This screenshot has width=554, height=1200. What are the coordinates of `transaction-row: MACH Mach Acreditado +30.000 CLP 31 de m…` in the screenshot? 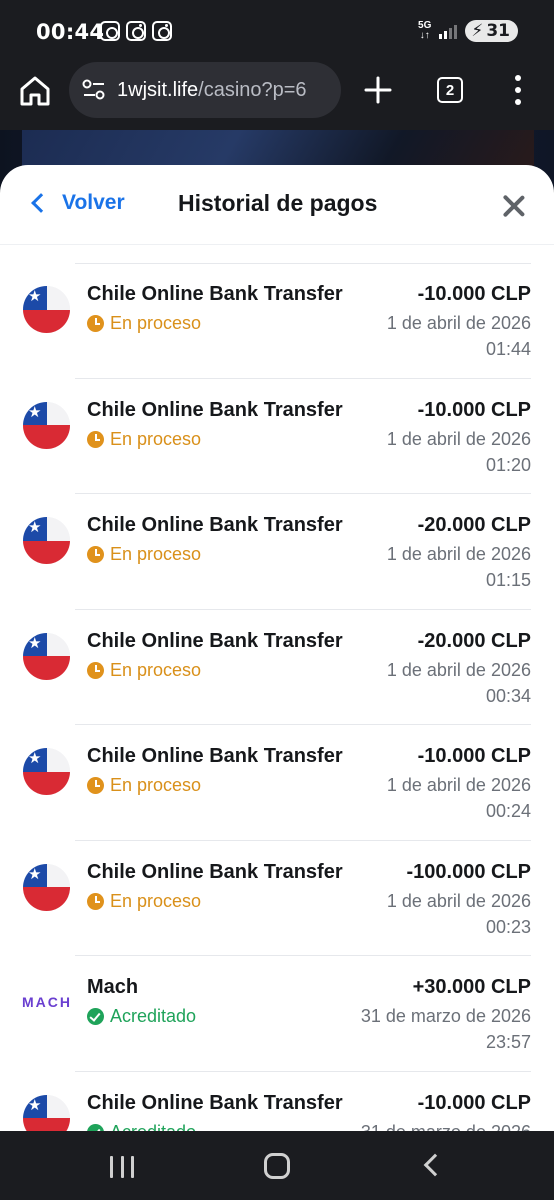 It's located at (277, 1014).